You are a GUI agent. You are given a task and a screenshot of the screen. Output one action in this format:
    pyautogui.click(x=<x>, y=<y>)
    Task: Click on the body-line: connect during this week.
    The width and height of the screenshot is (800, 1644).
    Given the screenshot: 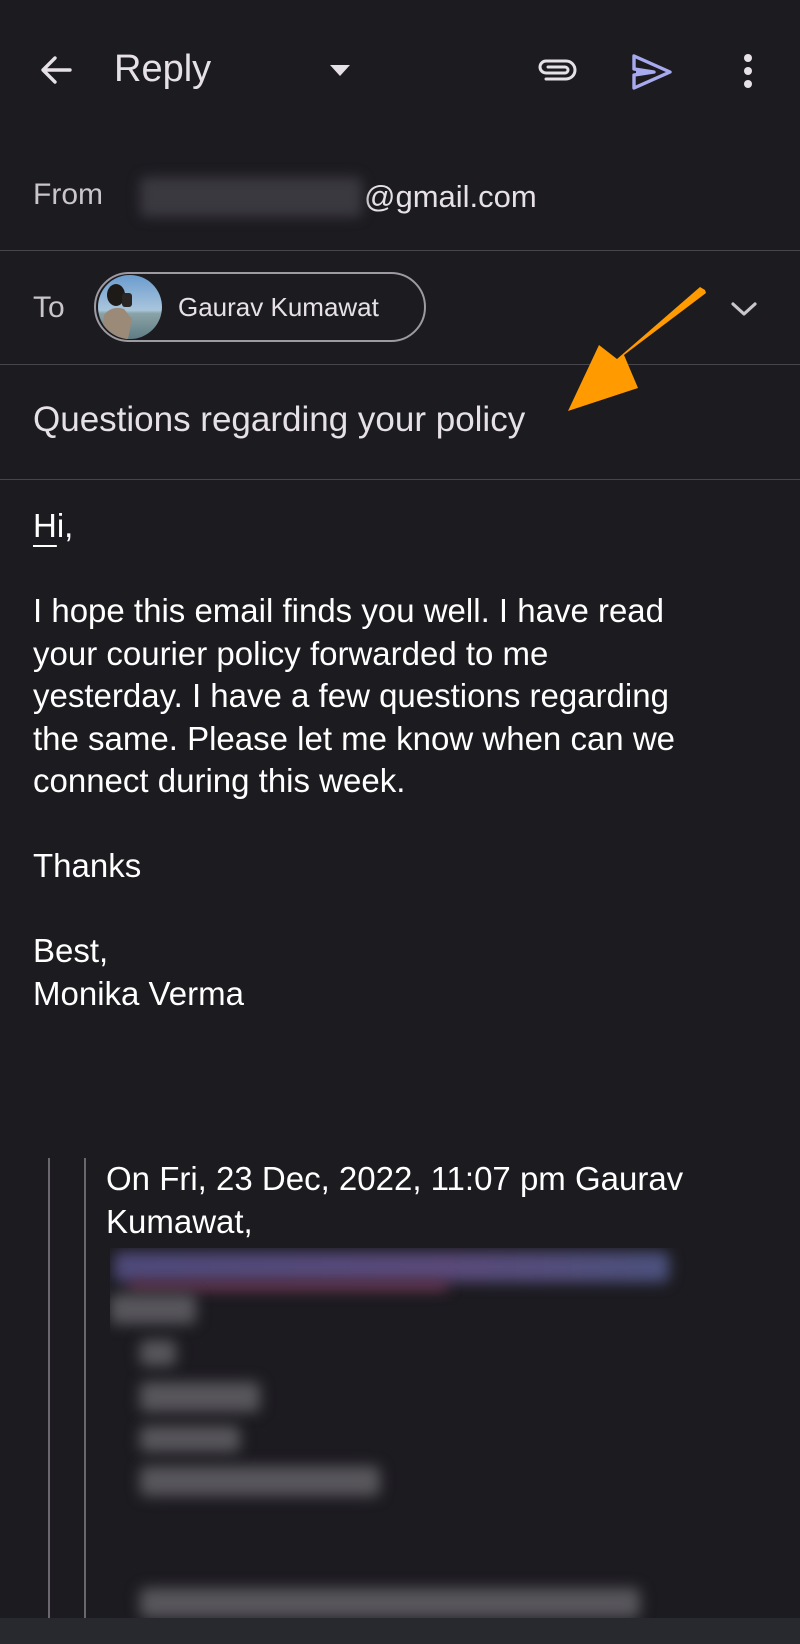 What is the action you would take?
    pyautogui.click(x=219, y=780)
    